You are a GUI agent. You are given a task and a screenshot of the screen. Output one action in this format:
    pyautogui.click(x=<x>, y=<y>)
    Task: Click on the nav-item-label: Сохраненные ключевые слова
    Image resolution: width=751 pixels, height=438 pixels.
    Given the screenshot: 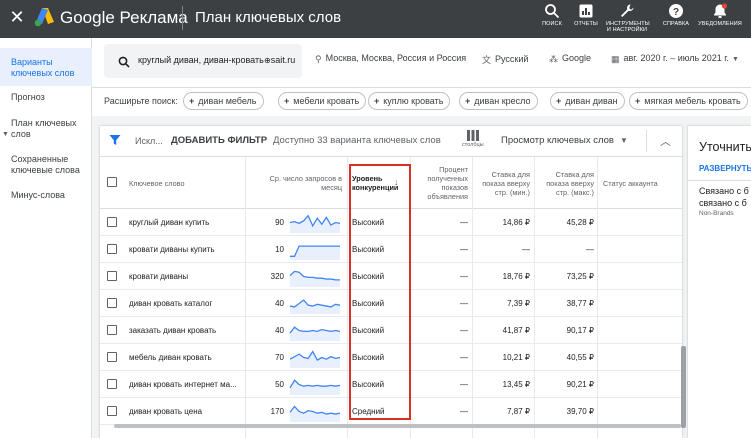 What is the action you would take?
    pyautogui.click(x=45, y=164)
    